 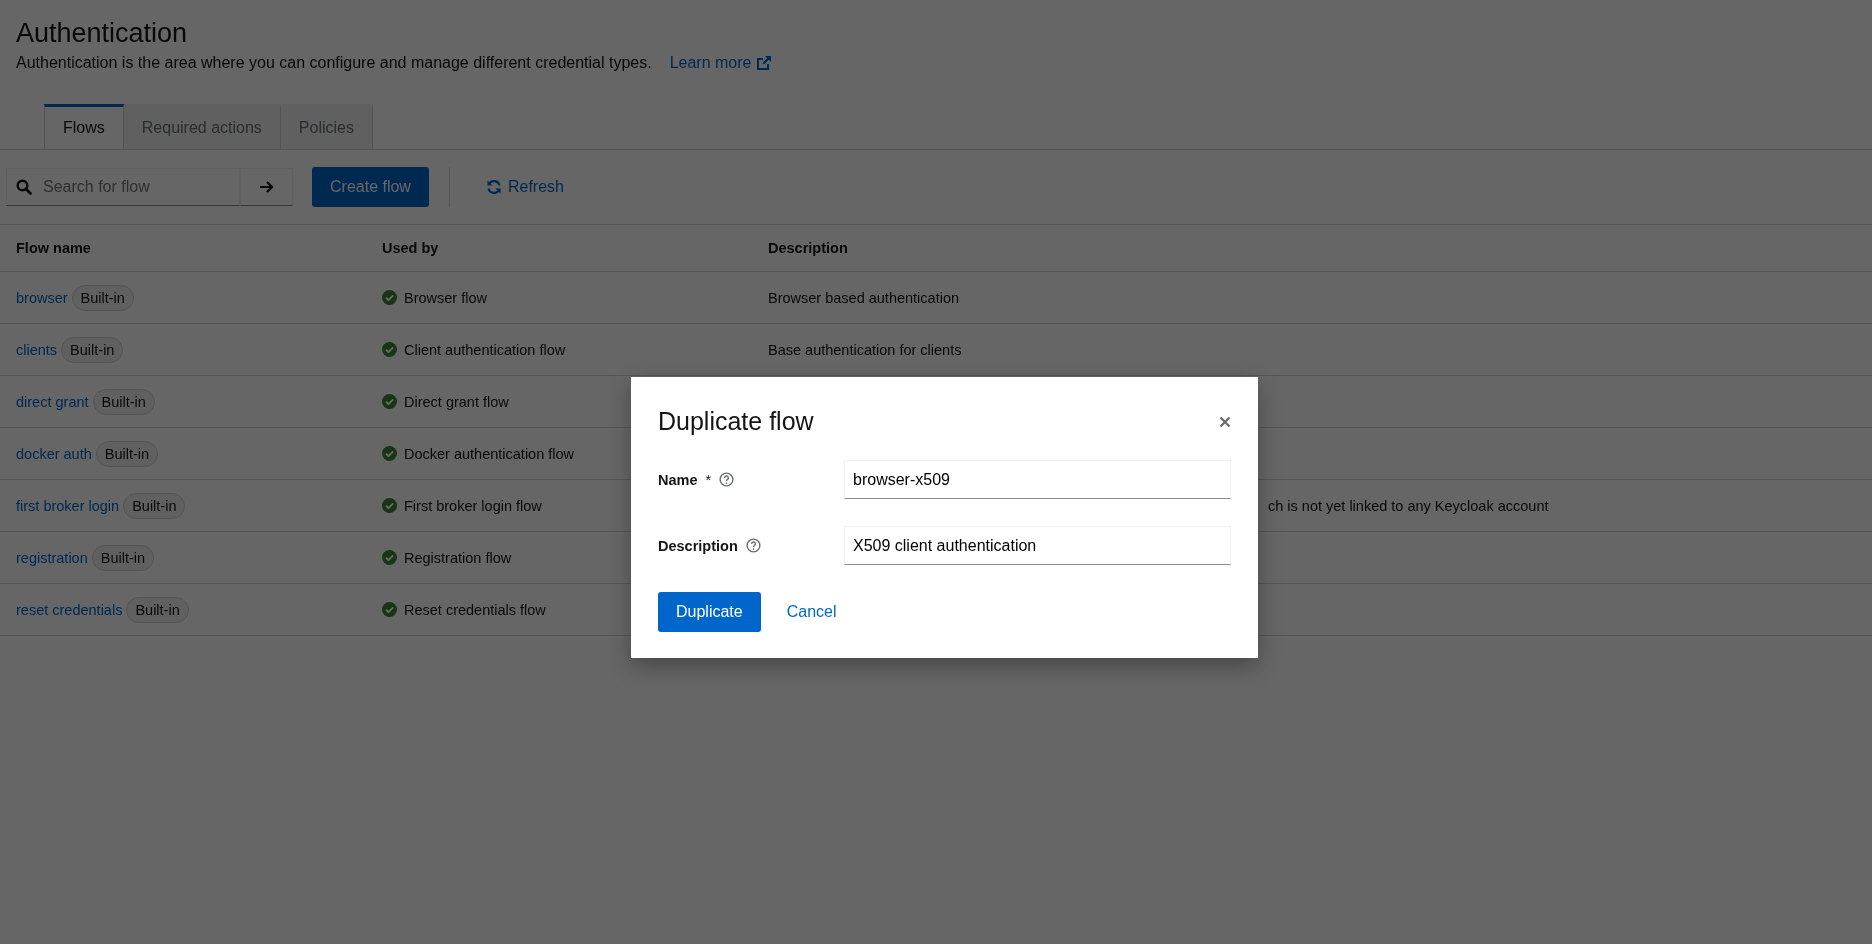 I want to click on description-text: Browser based authentication, so click(x=864, y=297).